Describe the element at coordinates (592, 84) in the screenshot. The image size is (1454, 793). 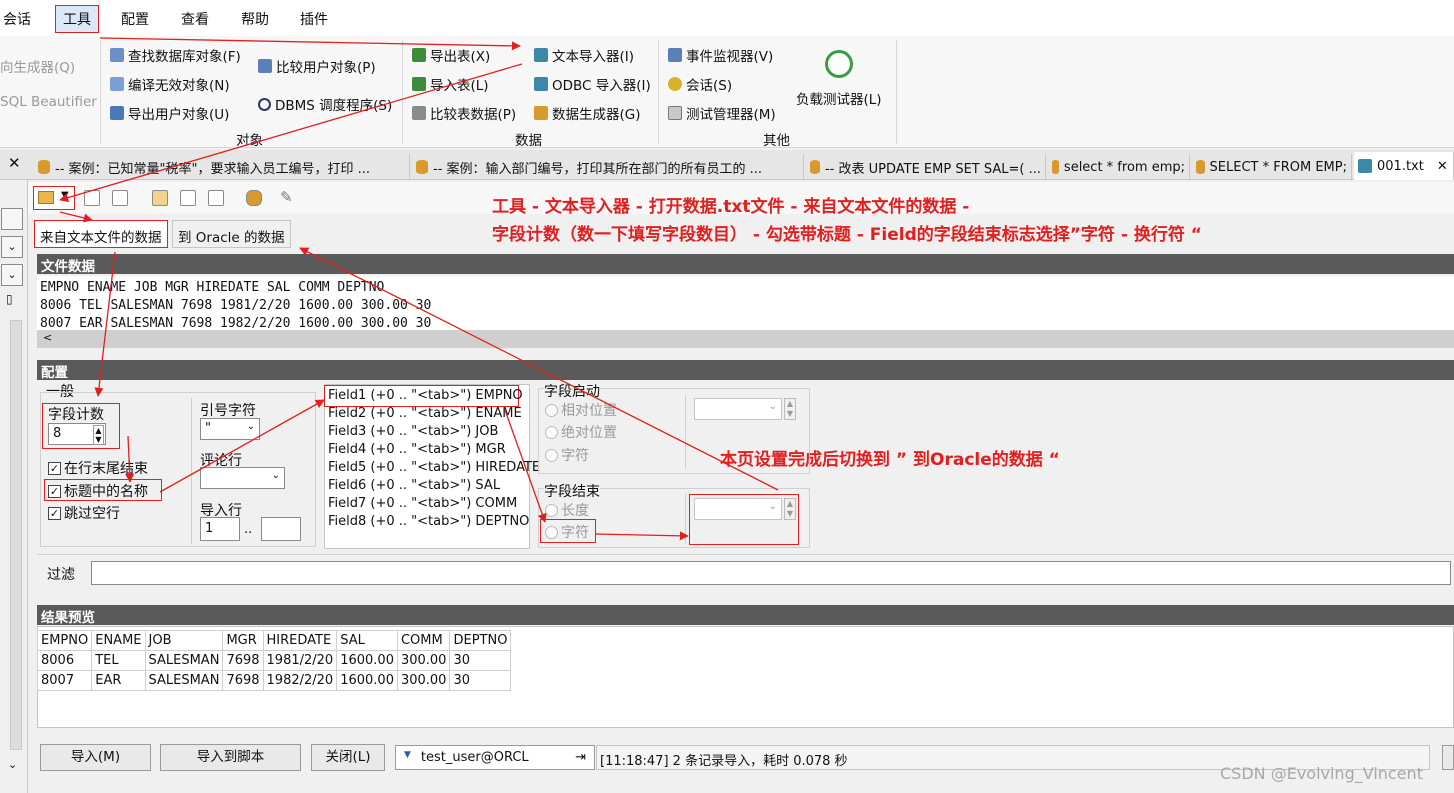
I see `odbc-importer-button: ODBC 导入器(I)` at that location.